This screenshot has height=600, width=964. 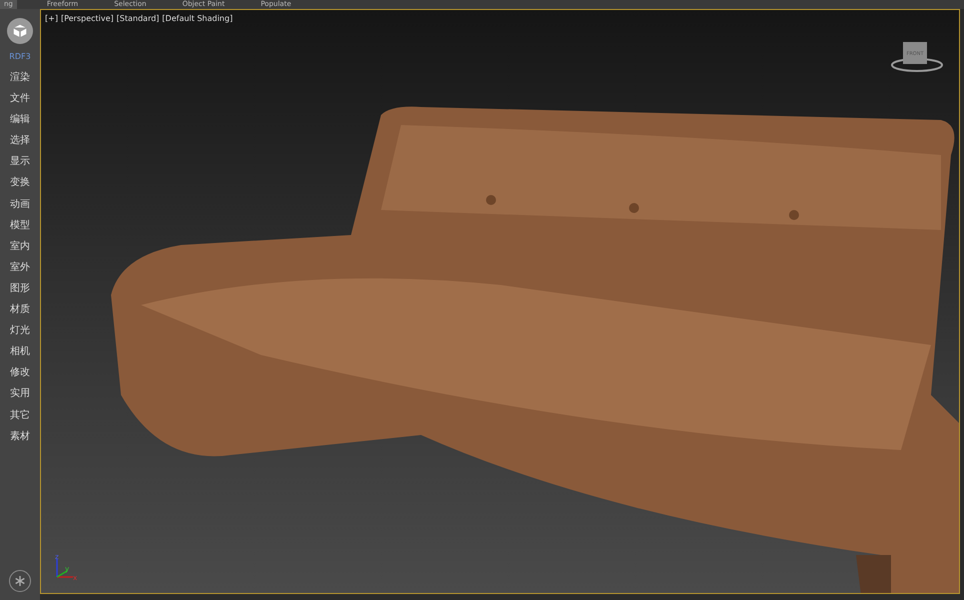 I want to click on settings-icon, so click(x=20, y=581).